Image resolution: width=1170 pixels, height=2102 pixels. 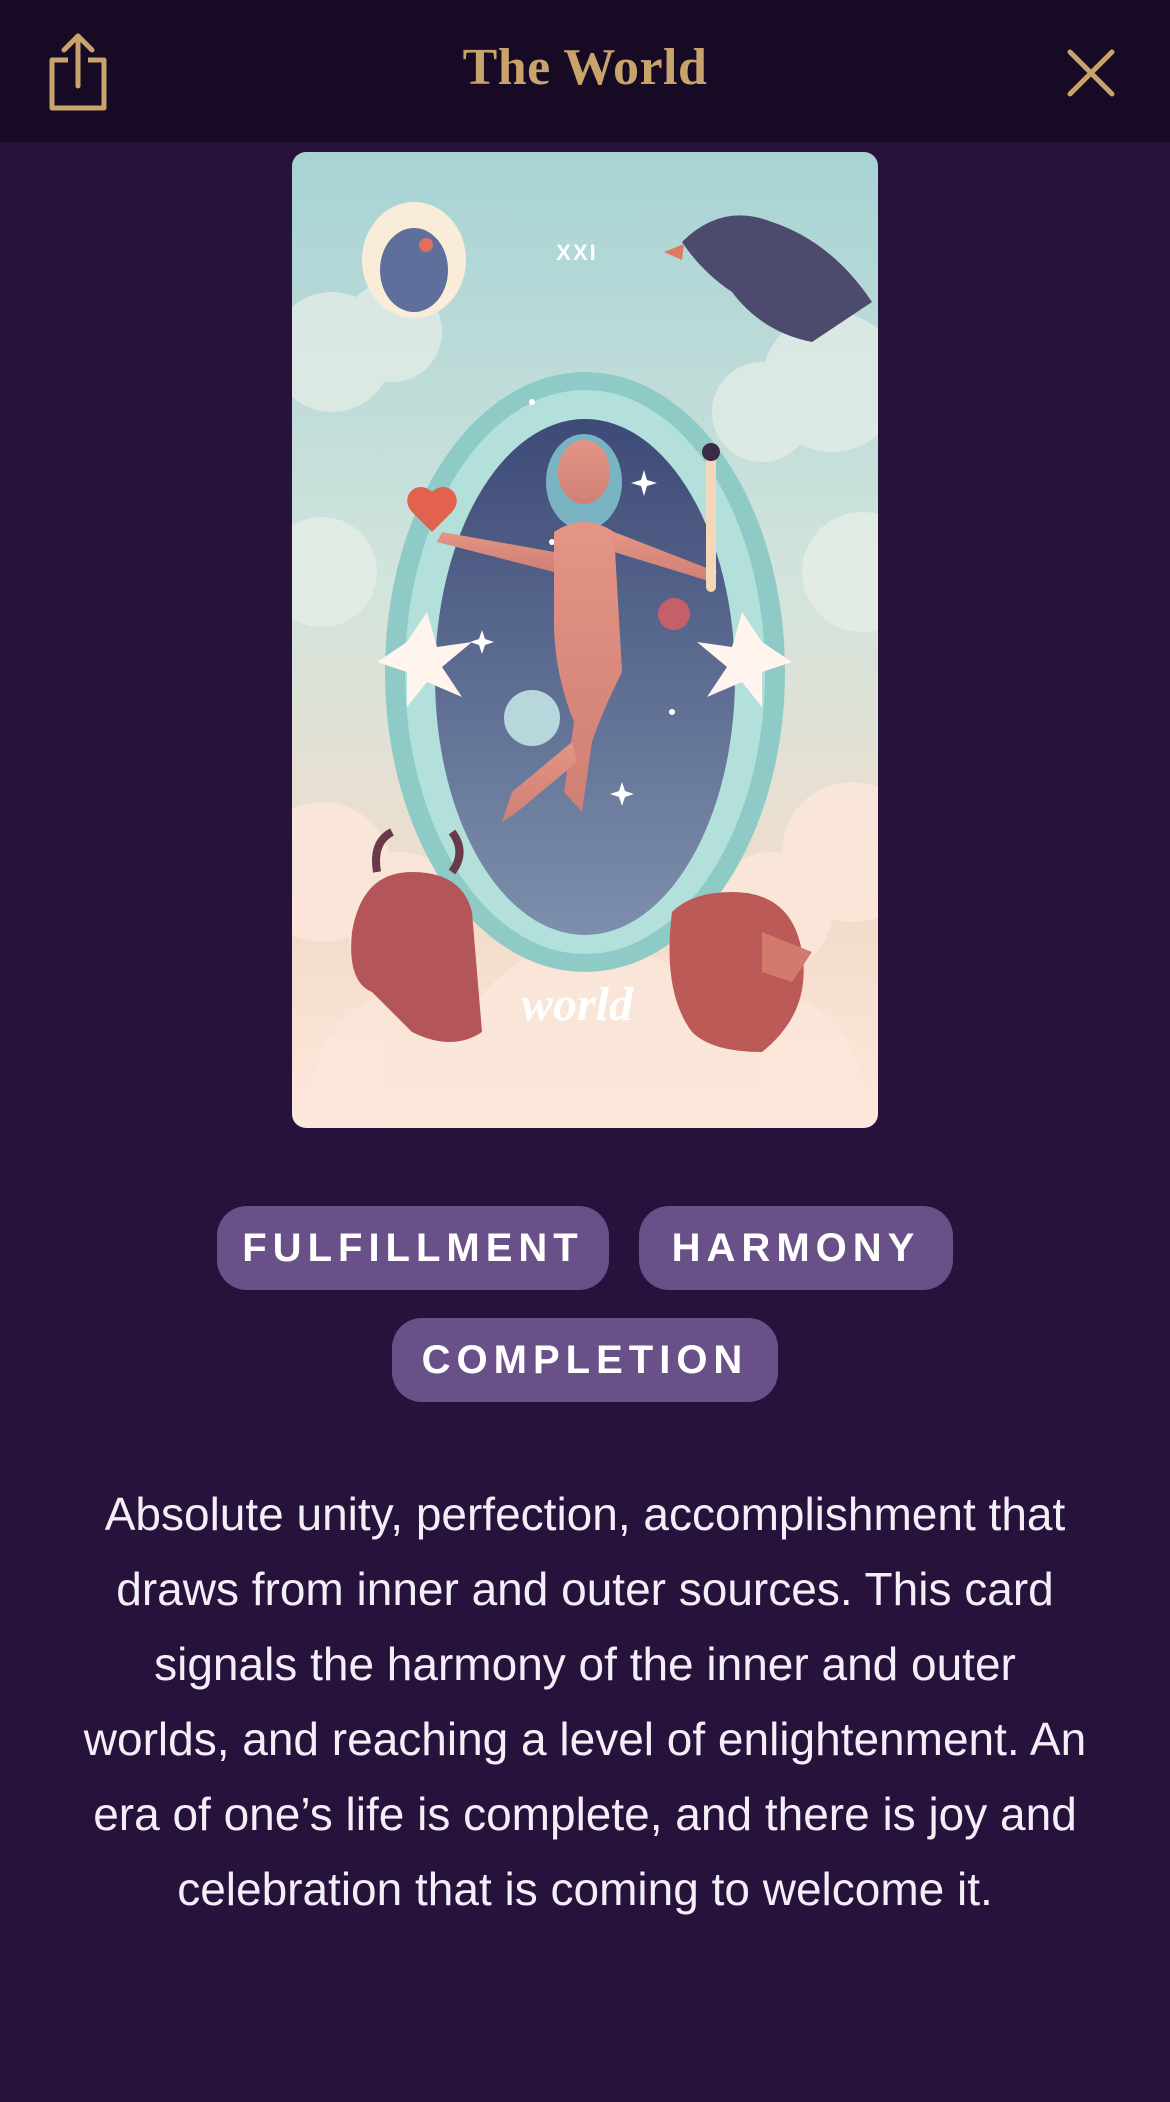 I want to click on card-numeral: XXI, so click(x=576, y=252).